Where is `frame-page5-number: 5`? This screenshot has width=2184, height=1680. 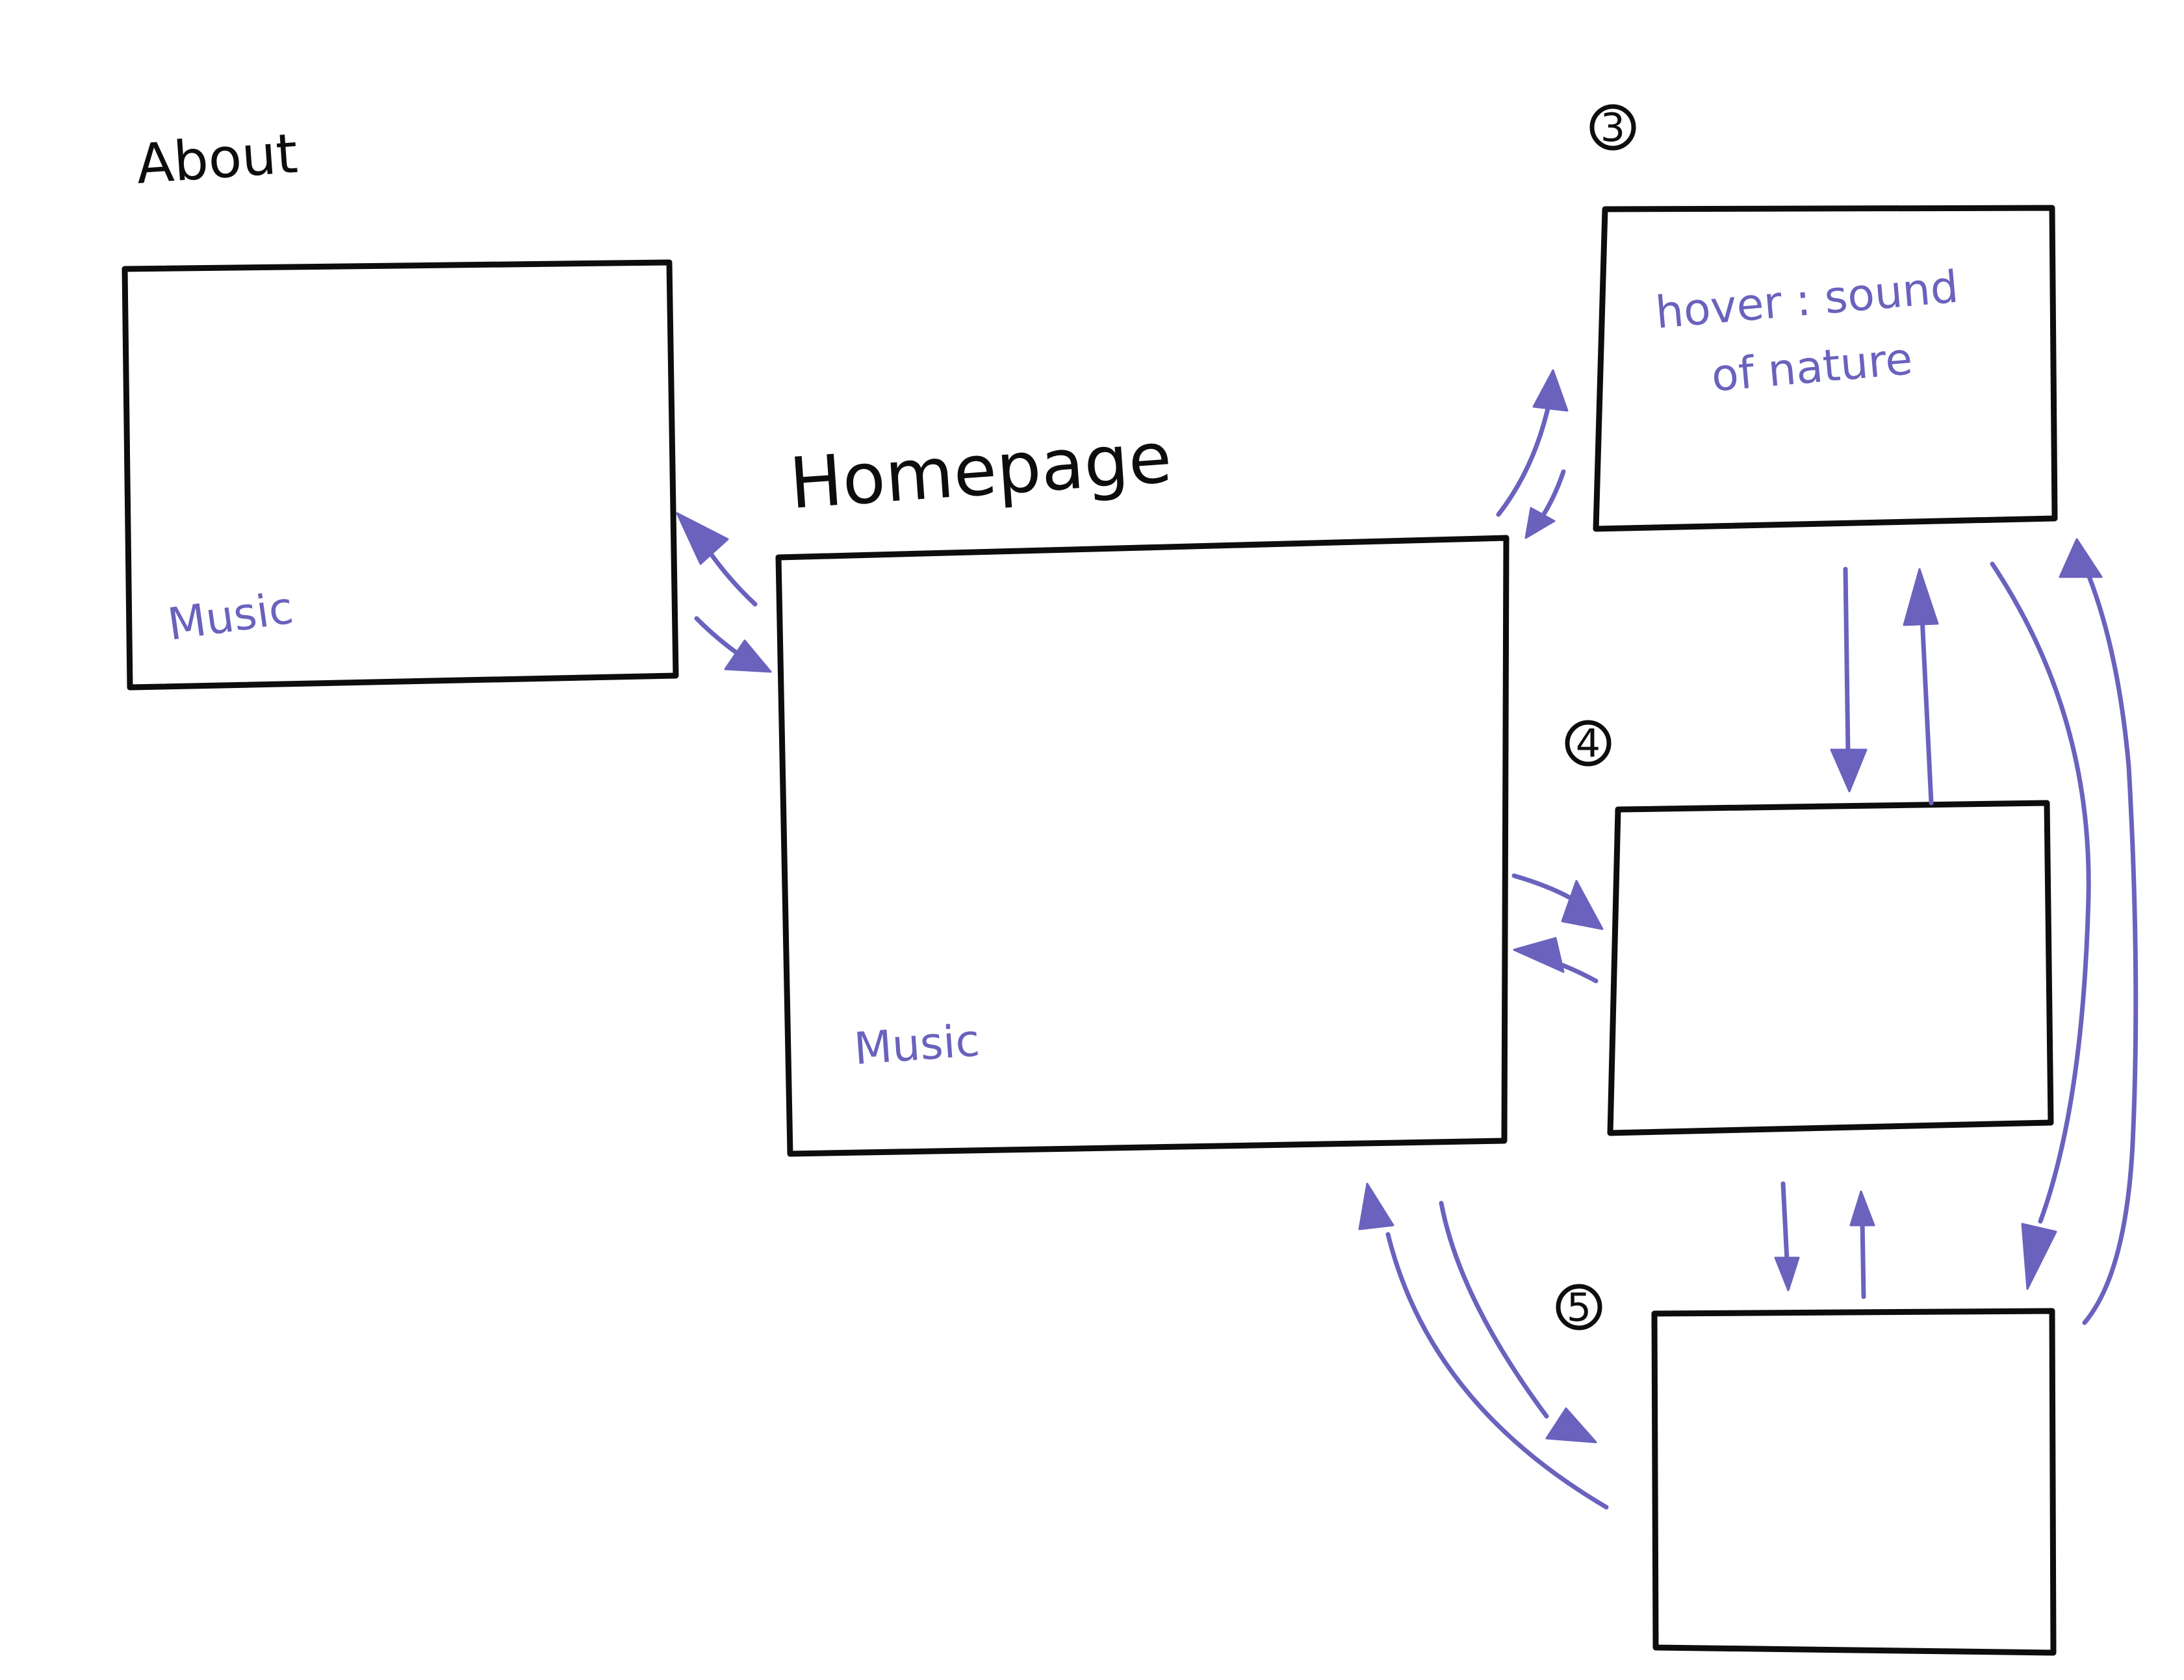
frame-page5-number: 5 is located at coordinates (1579, 1307).